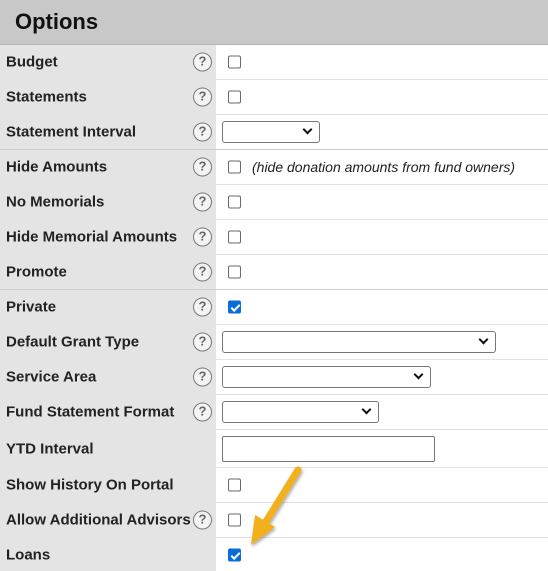 The image size is (548, 571). I want to click on option-row-promote: Promote ?, so click(274, 272).